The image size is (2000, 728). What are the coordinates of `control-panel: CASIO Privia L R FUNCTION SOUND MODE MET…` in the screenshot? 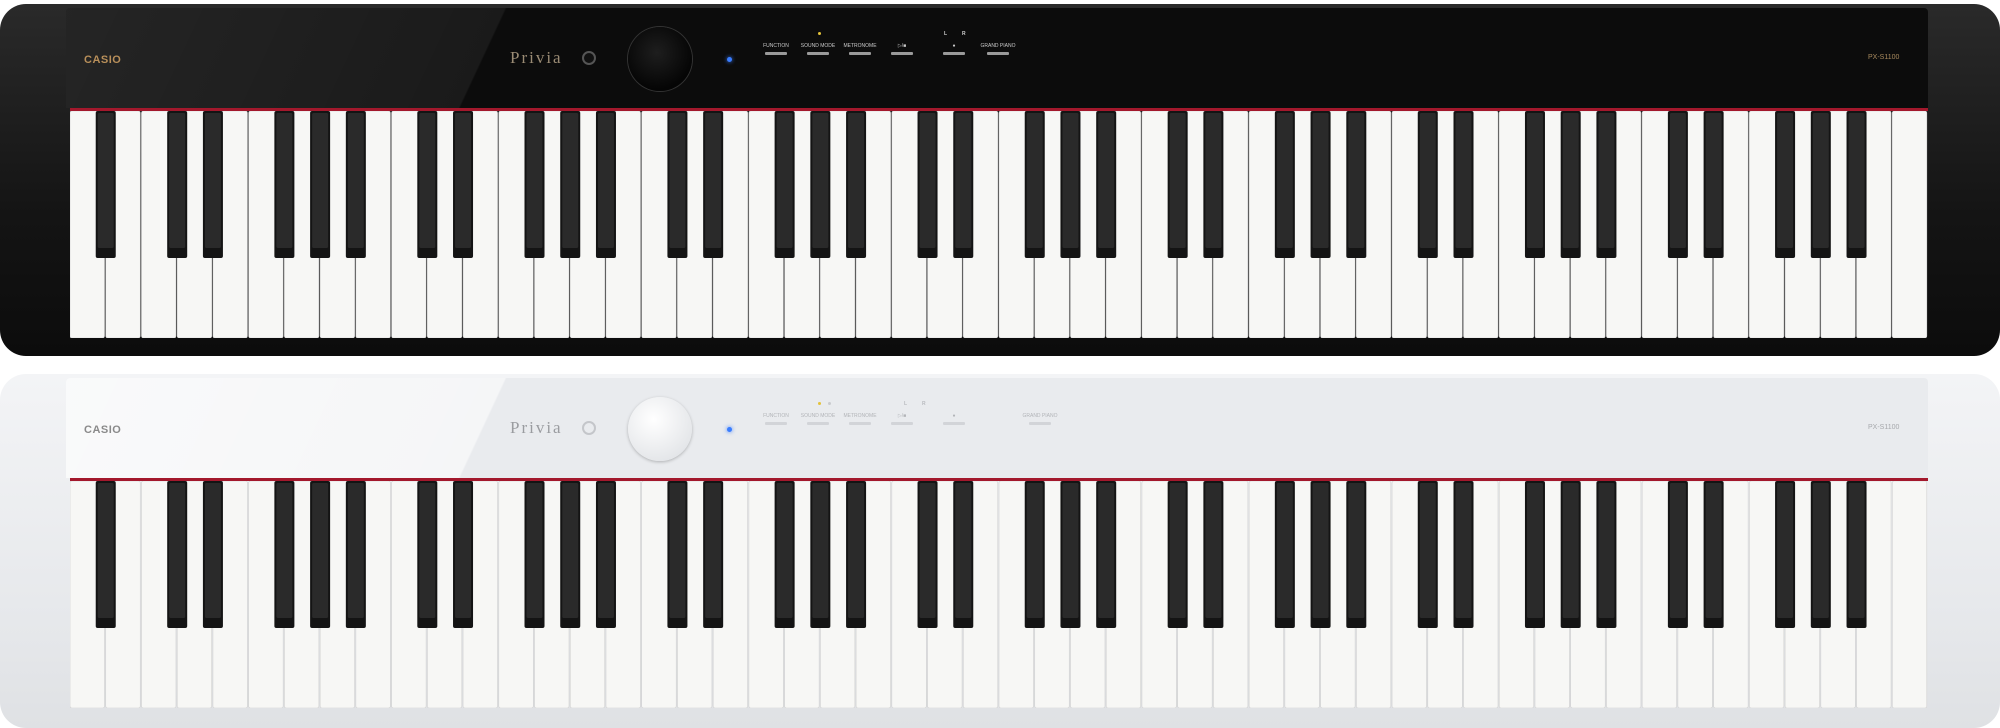 It's located at (997, 428).